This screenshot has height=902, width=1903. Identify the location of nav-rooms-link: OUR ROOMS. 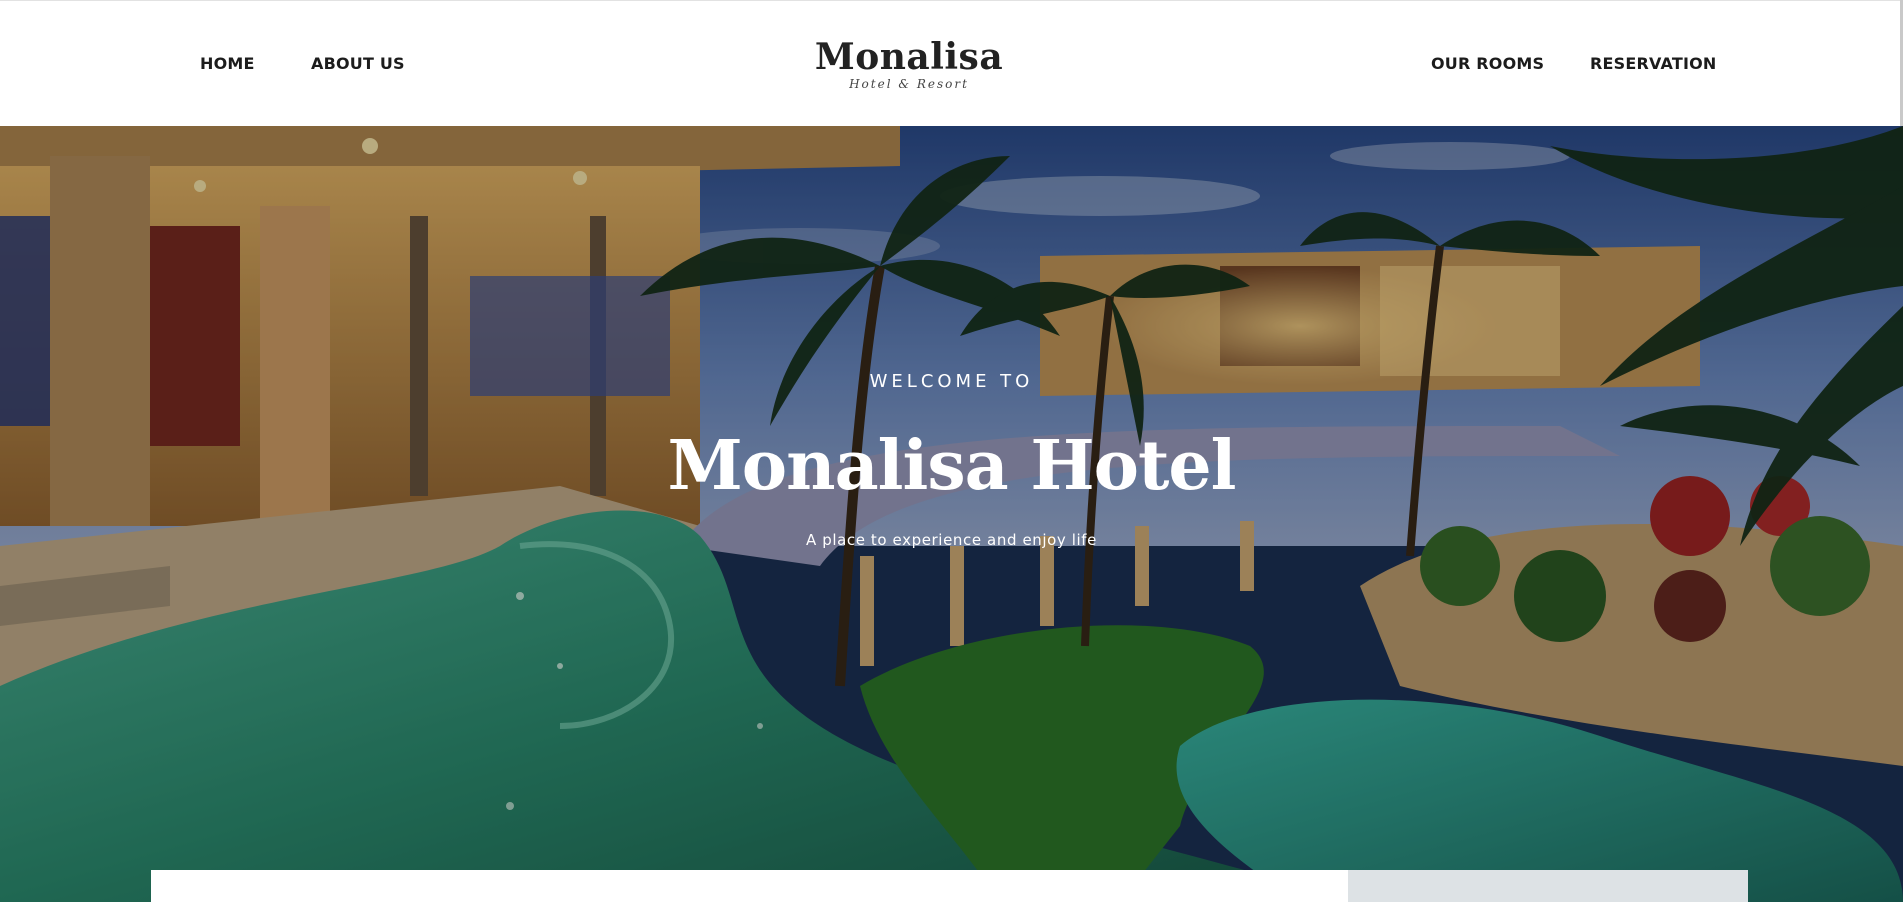
(1487, 63).